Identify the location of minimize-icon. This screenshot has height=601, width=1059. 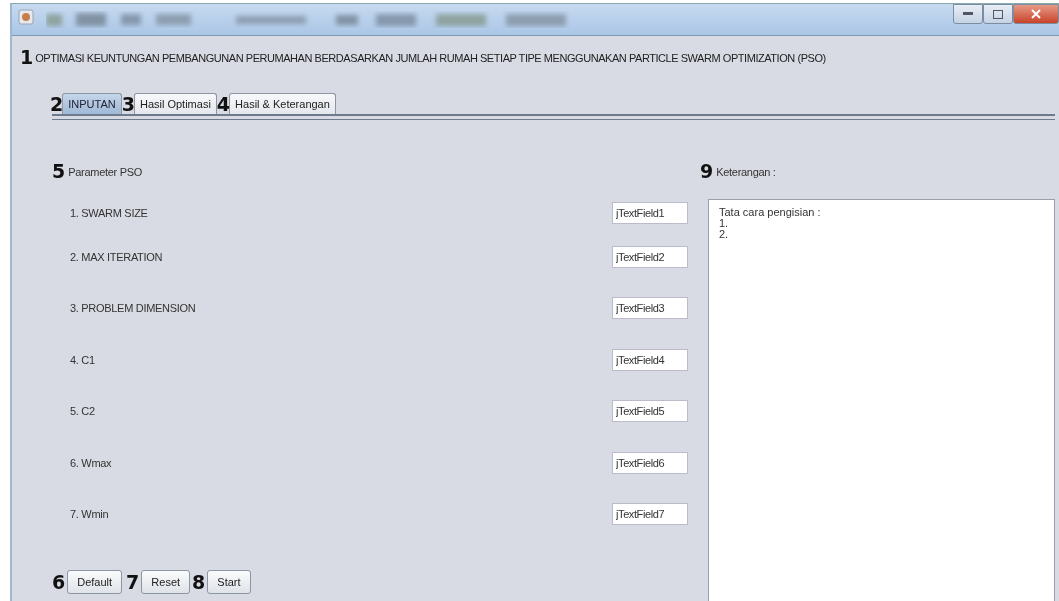
(968, 14).